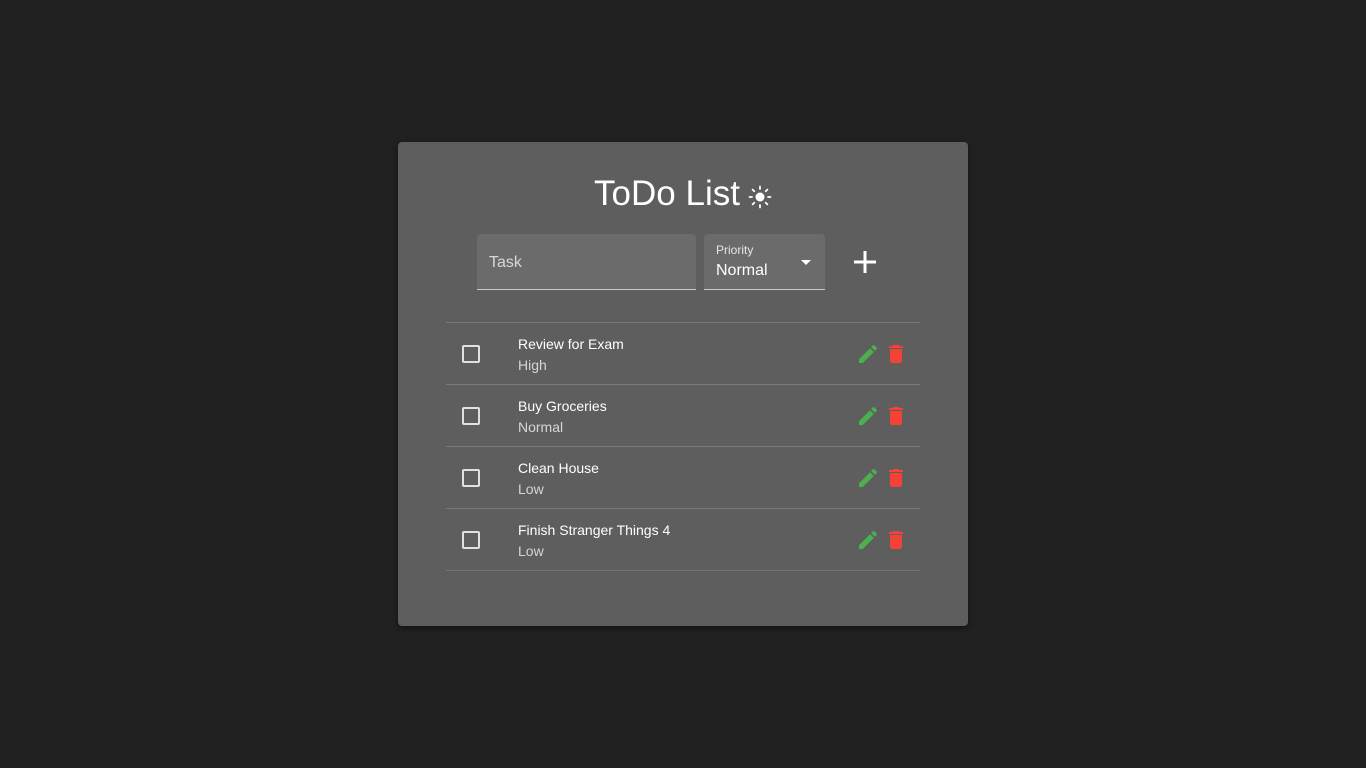 Image resolution: width=1366 pixels, height=768 pixels. I want to click on todo-name: Review for Exam, so click(571, 344).